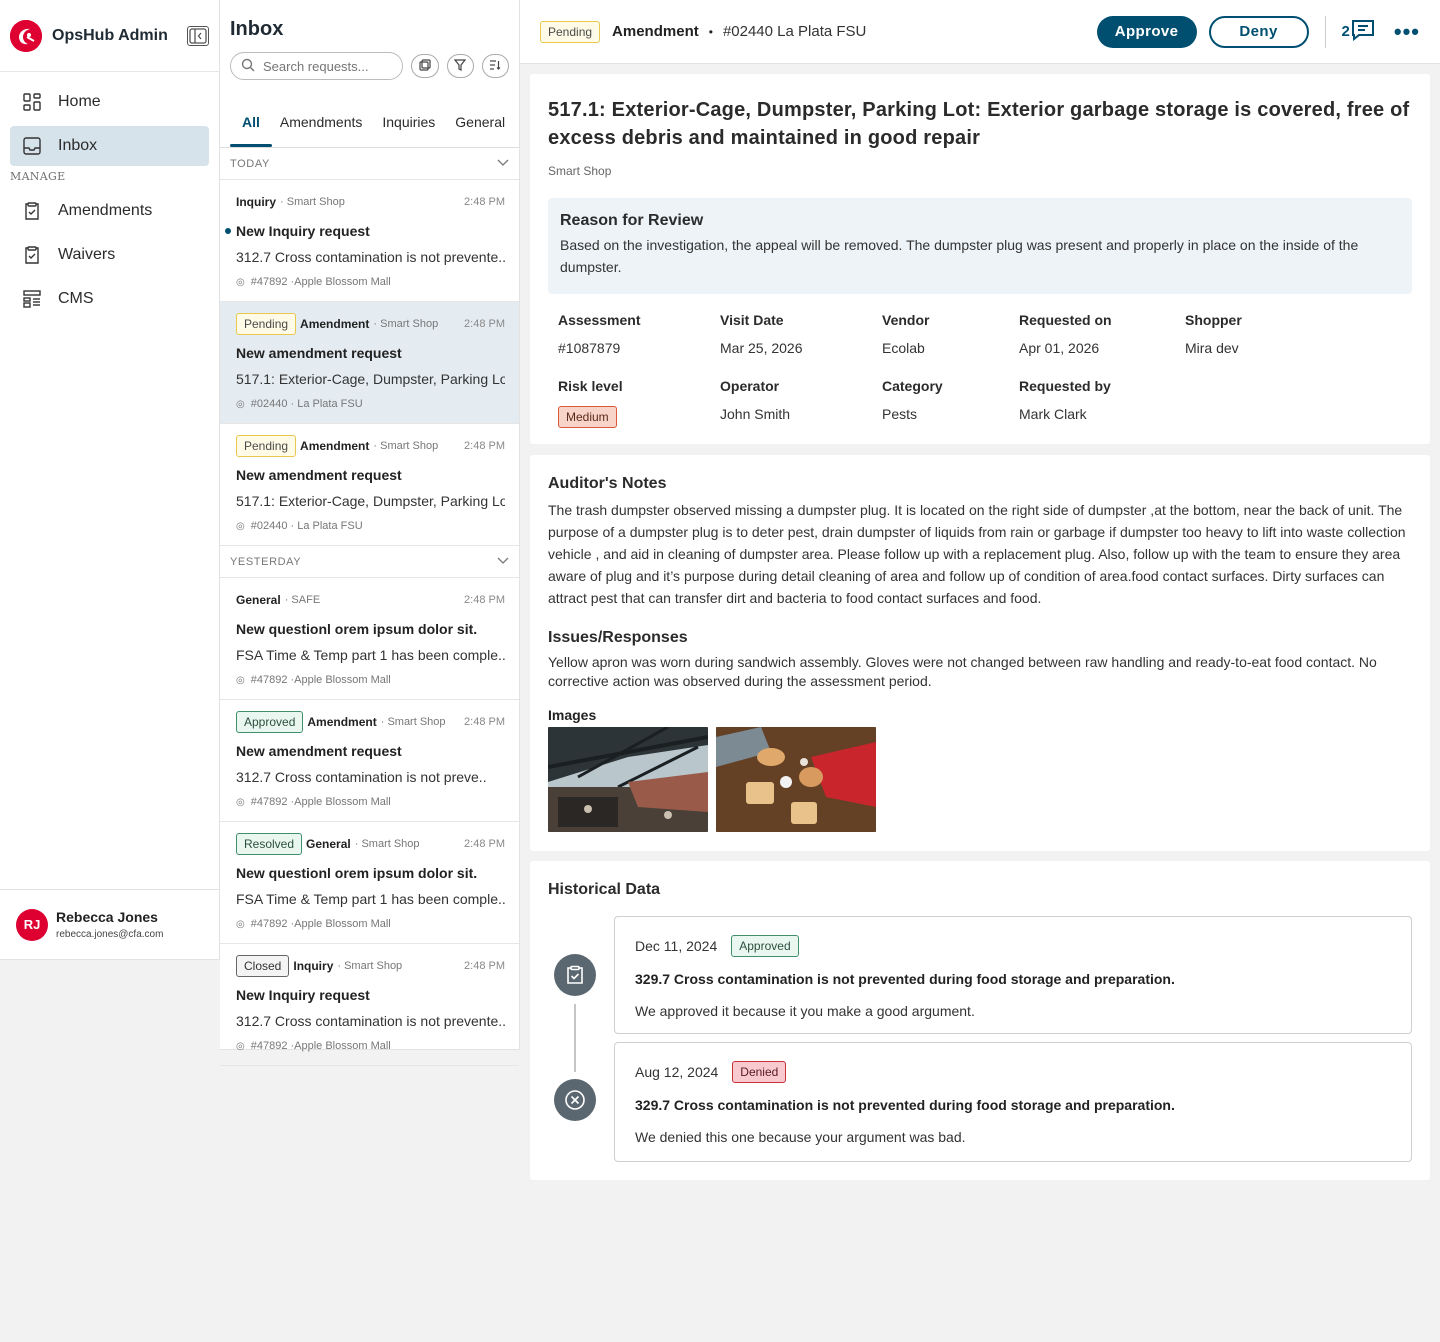 This screenshot has height=1342, width=1440. I want to click on layout-icon, so click(32, 299).